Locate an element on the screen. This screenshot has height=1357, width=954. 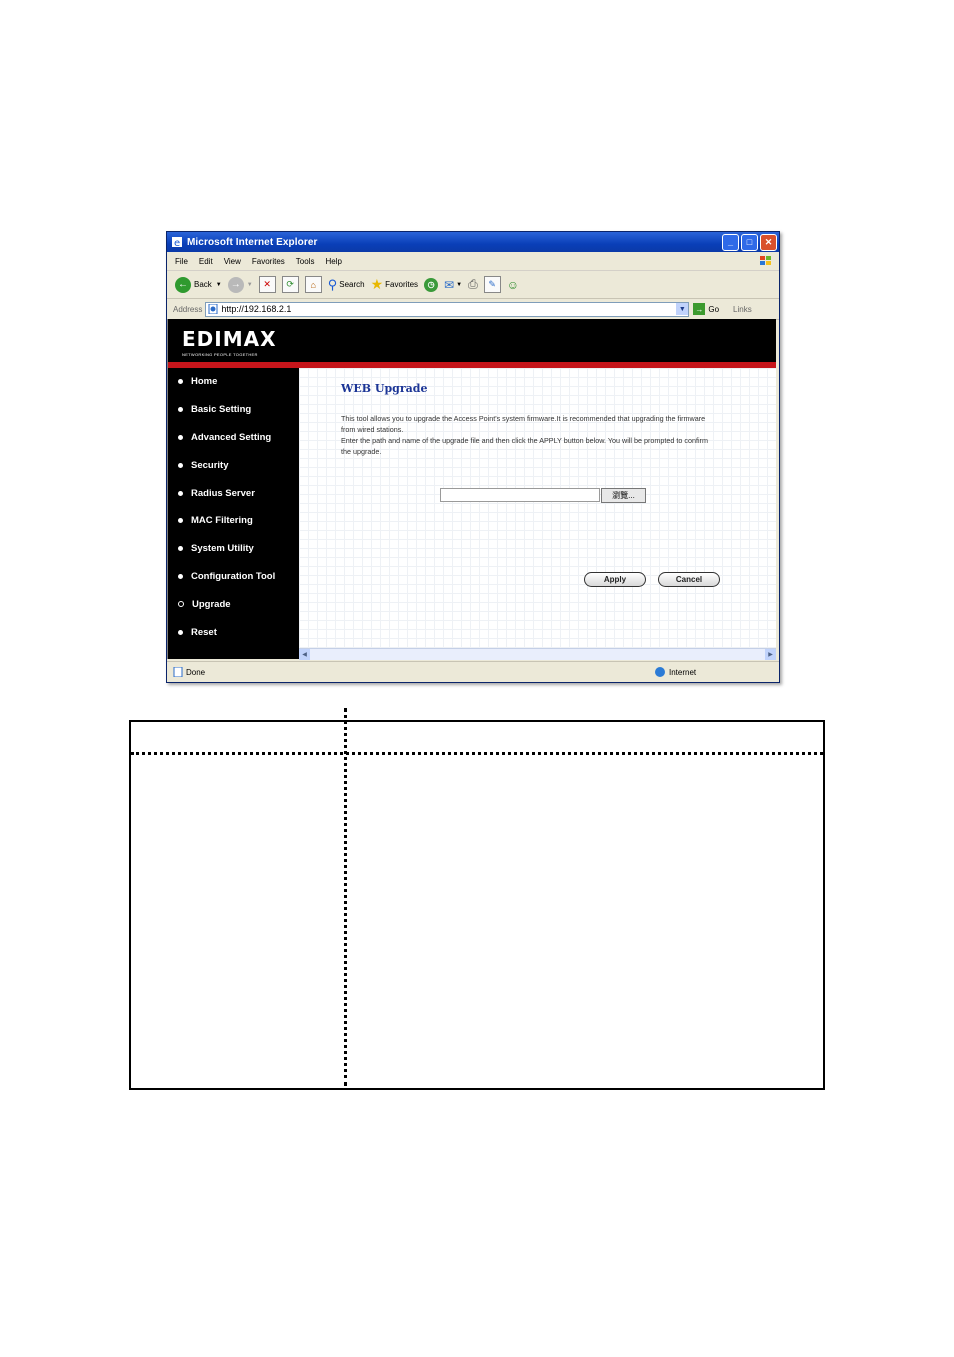
home-button: ⌂ is located at coordinates (313, 284).